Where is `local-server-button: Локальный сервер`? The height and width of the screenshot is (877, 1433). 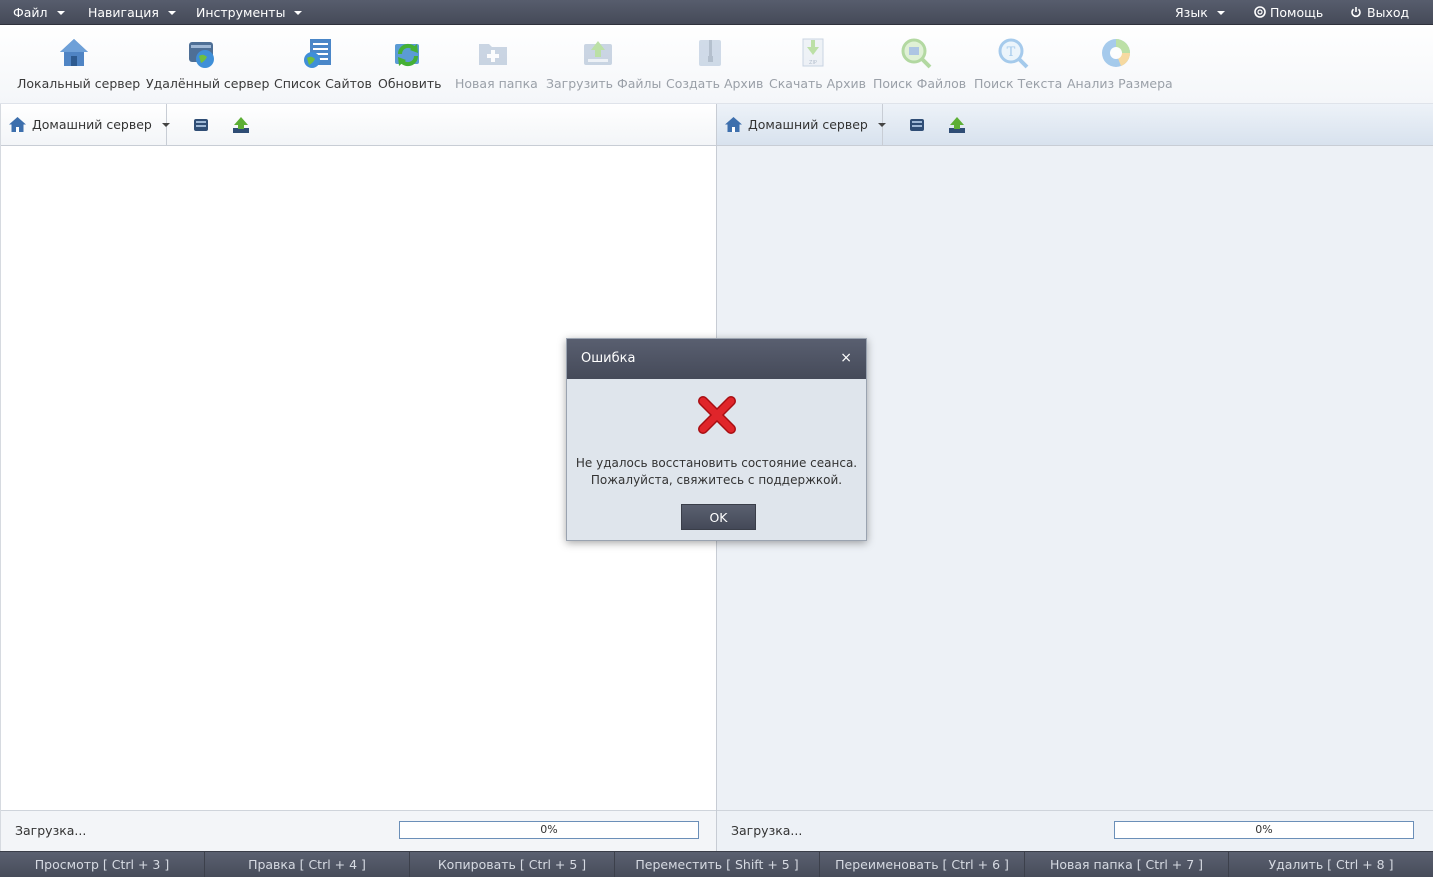 local-server-button: Локальный сервер is located at coordinates (79, 64).